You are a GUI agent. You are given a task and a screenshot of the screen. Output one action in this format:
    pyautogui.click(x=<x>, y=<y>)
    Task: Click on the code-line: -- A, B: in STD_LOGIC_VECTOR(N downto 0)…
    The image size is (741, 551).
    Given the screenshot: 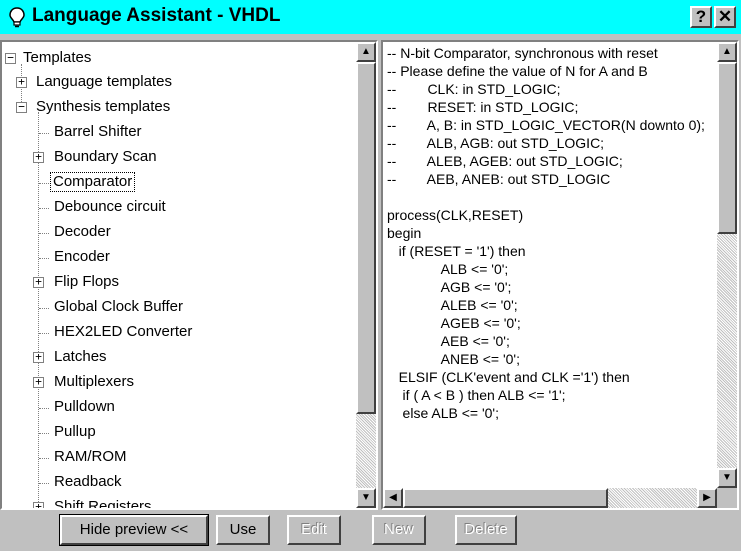 What is the action you would take?
    pyautogui.click(x=546, y=125)
    